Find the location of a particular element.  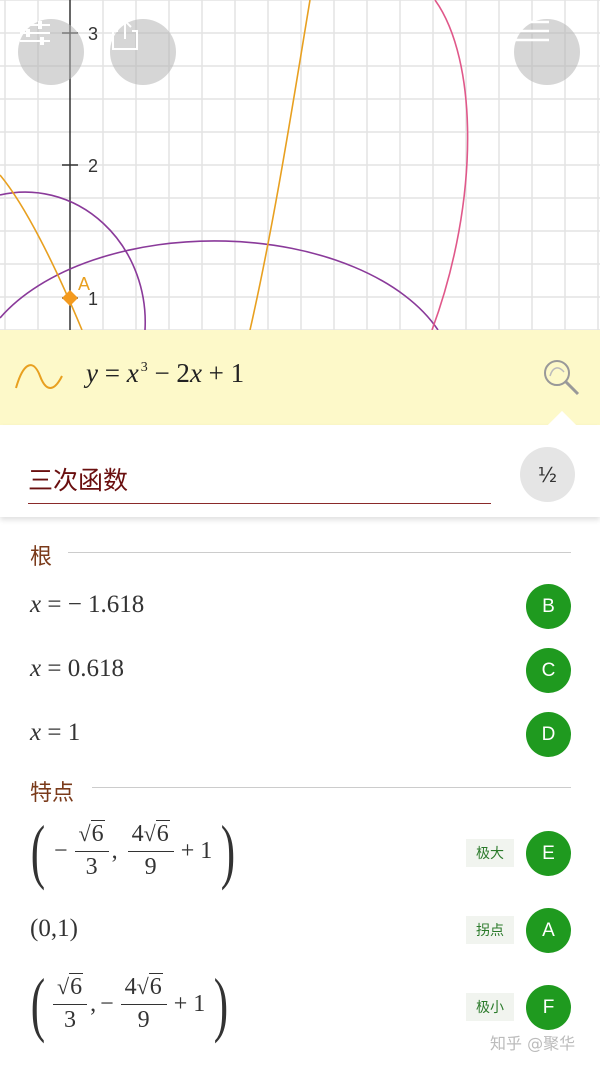

point-d-button: D is located at coordinates (548, 734).